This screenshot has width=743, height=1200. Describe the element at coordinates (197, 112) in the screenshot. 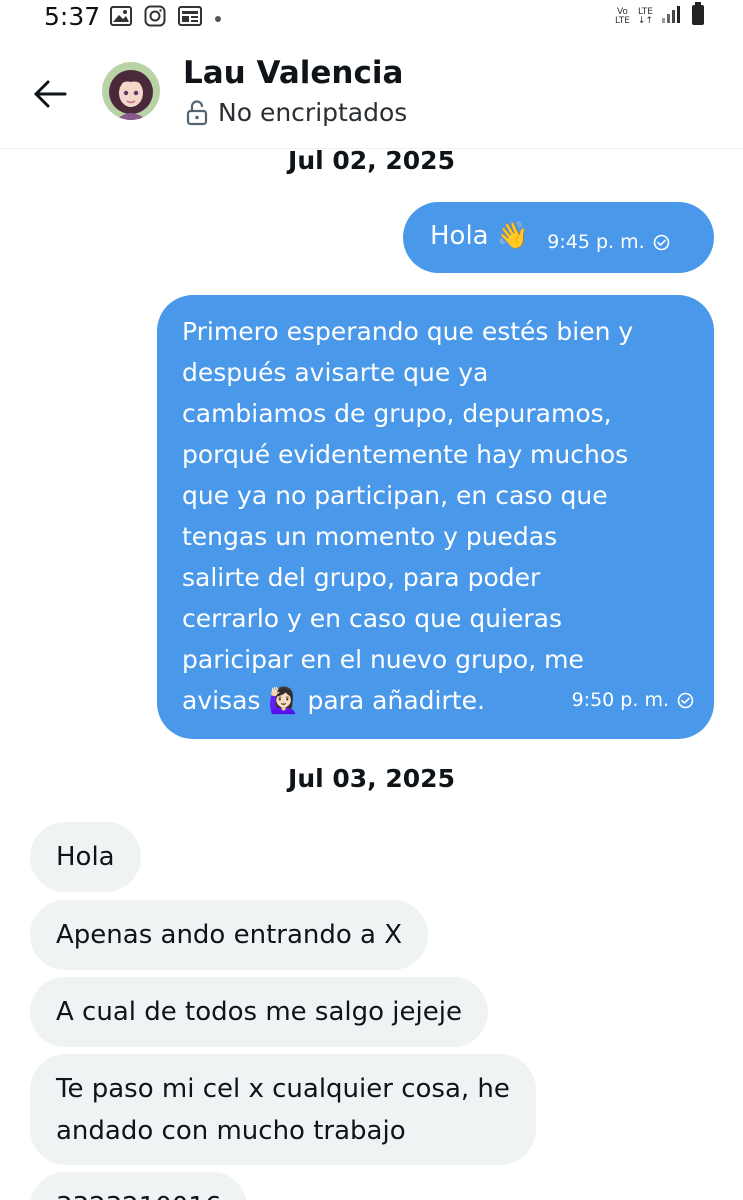

I see `unlocked-lock-icon` at that location.